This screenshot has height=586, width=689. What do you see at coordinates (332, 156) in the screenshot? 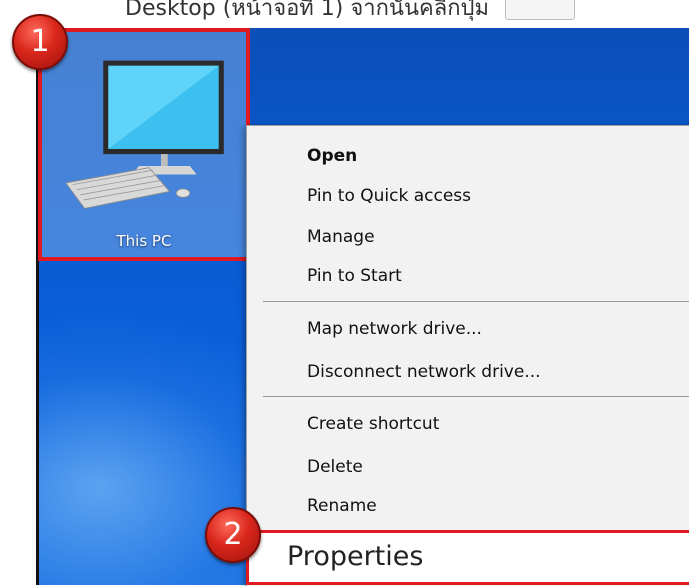
I see `menu-item-open: Open` at bounding box center [332, 156].